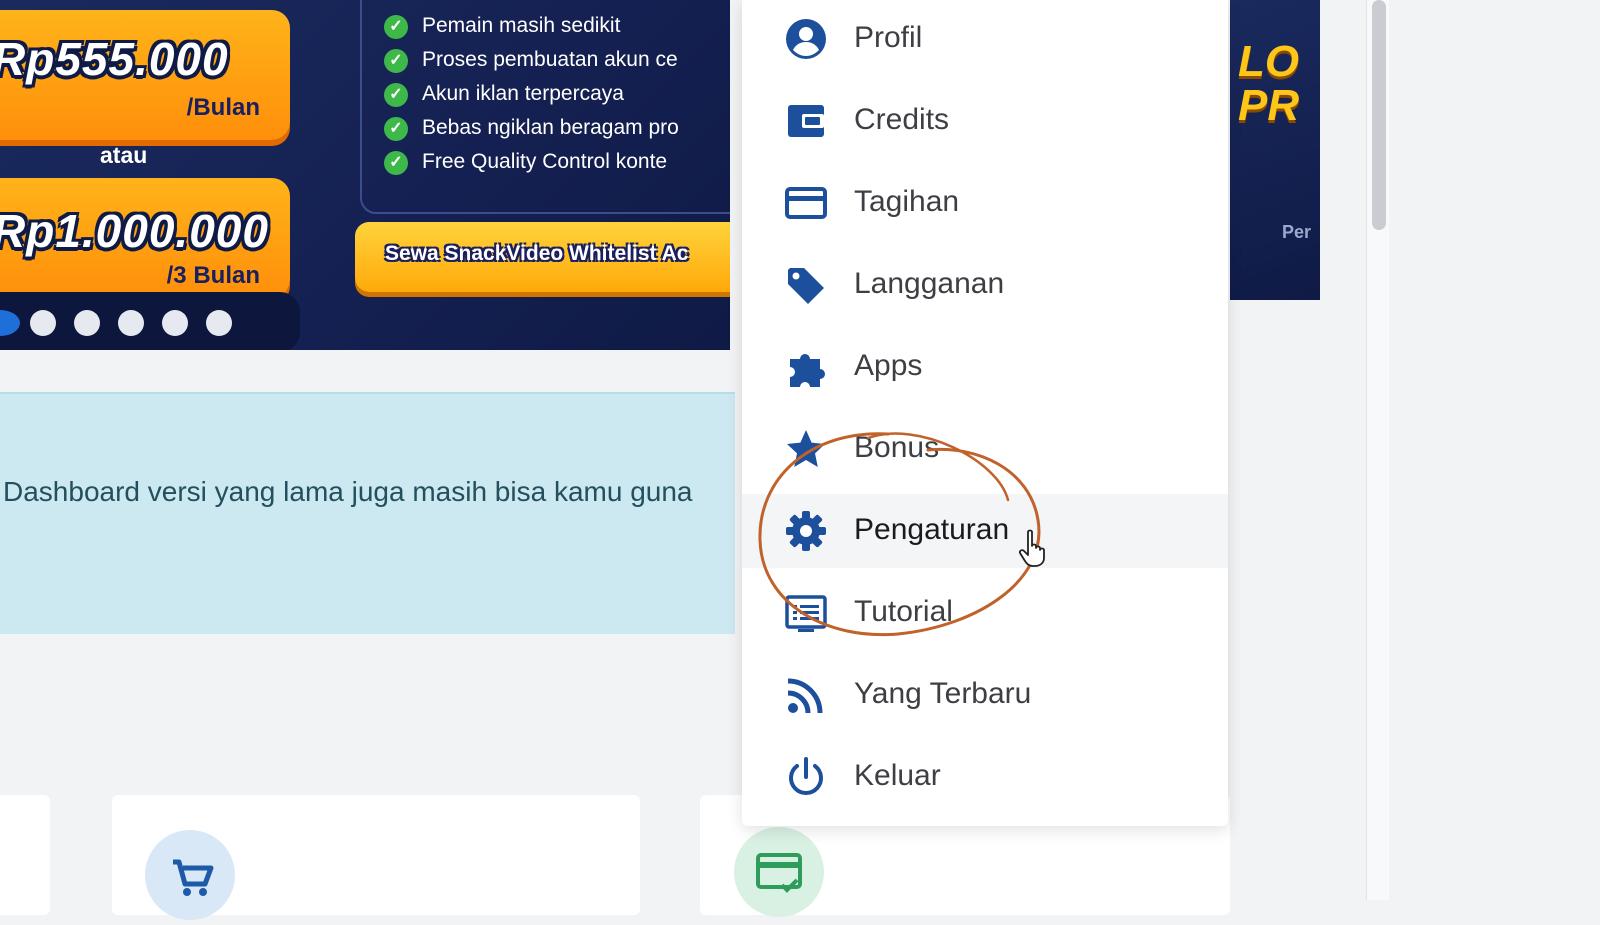  I want to click on secondary-banner-title: LO PR, so click(1269, 83).